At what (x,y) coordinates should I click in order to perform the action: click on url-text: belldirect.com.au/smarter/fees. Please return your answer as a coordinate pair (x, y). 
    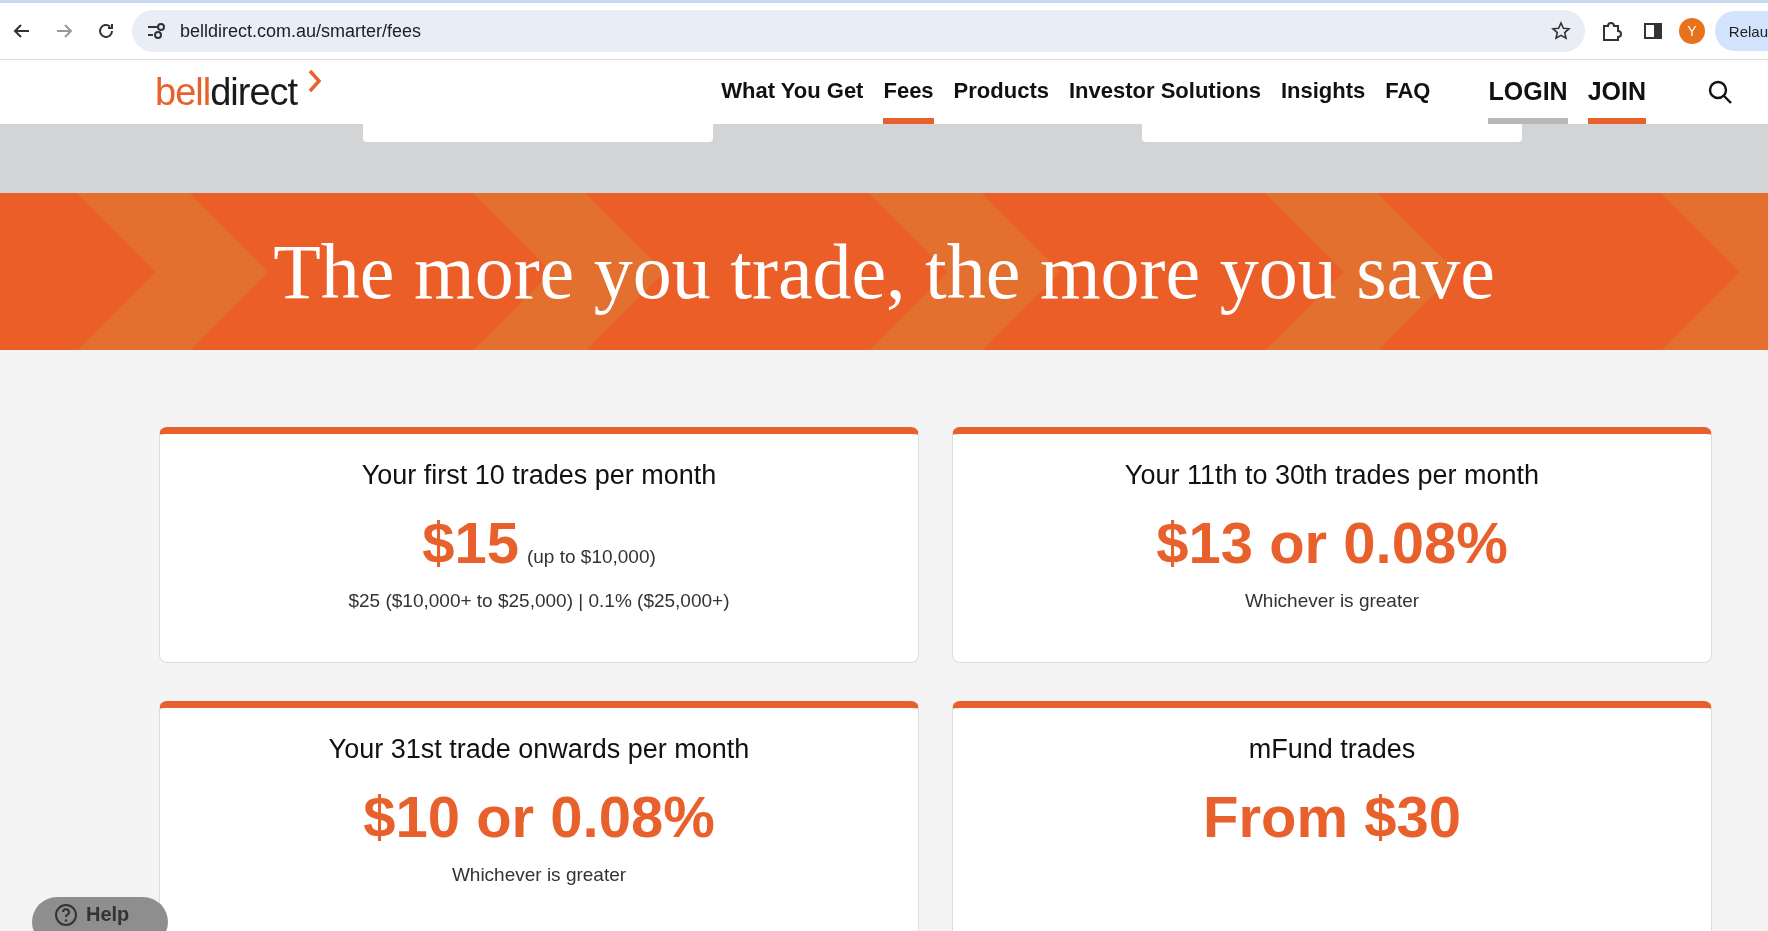
    Looking at the image, I should click on (301, 31).